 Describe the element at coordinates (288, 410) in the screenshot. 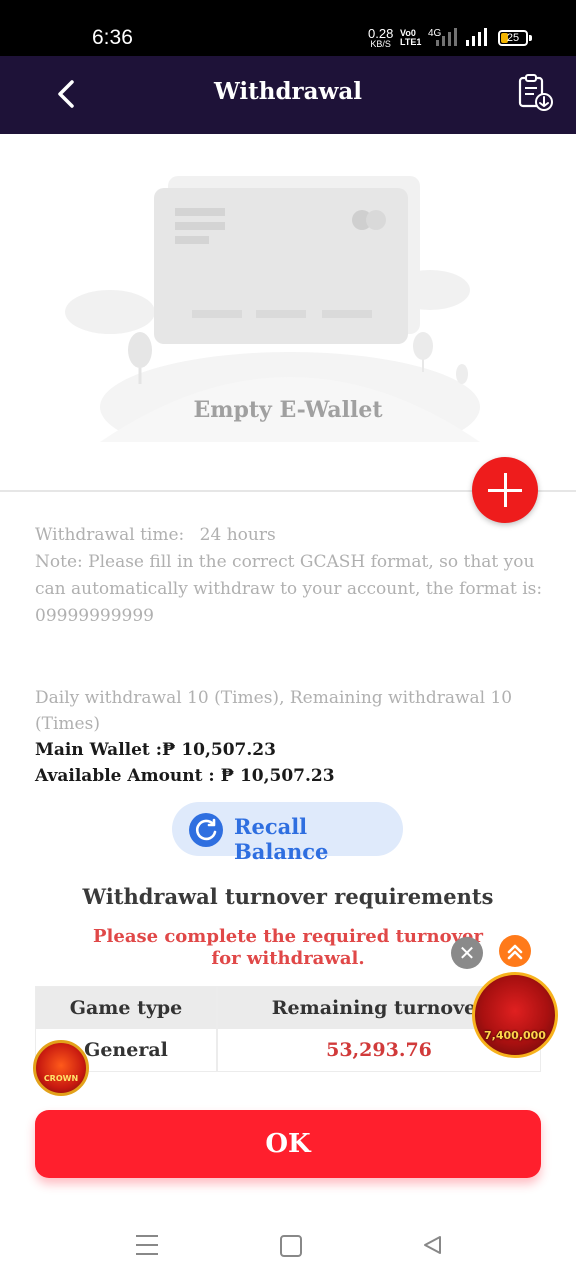

I see `empty-wallet-text: Empty E-Wallet` at that location.